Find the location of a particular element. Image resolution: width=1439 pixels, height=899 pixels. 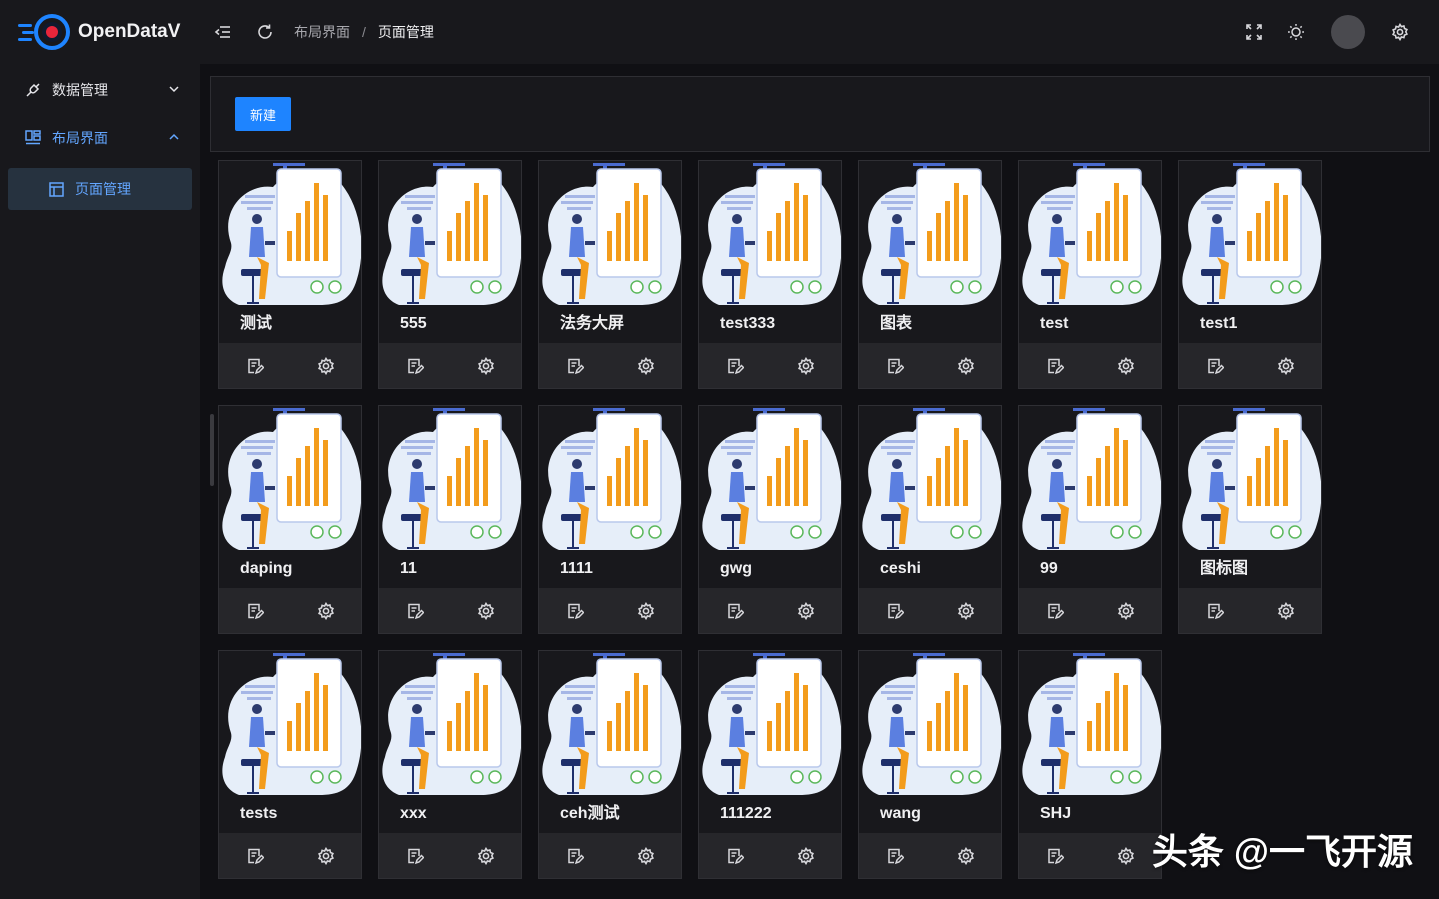

page-card: ceshi is located at coordinates (930, 519).